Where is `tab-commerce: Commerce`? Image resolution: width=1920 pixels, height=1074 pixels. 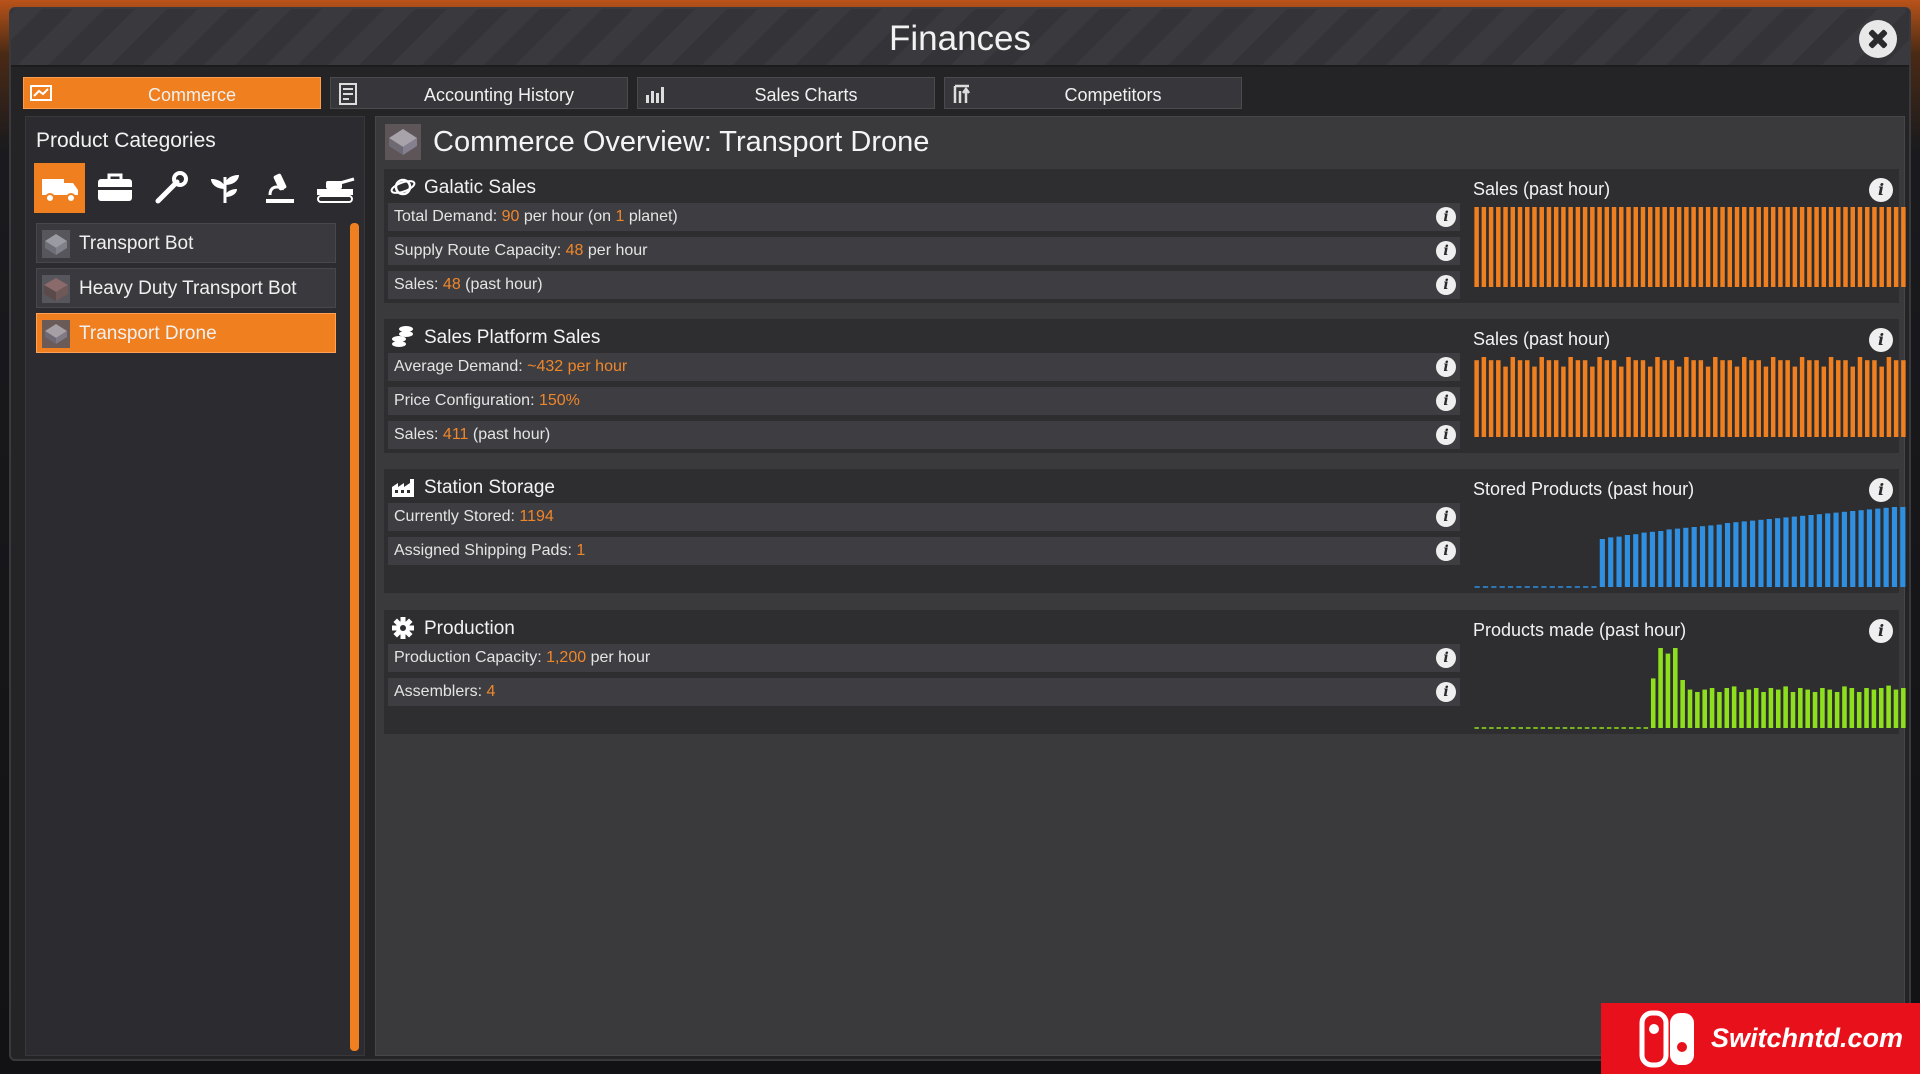 tab-commerce: Commerce is located at coordinates (172, 93).